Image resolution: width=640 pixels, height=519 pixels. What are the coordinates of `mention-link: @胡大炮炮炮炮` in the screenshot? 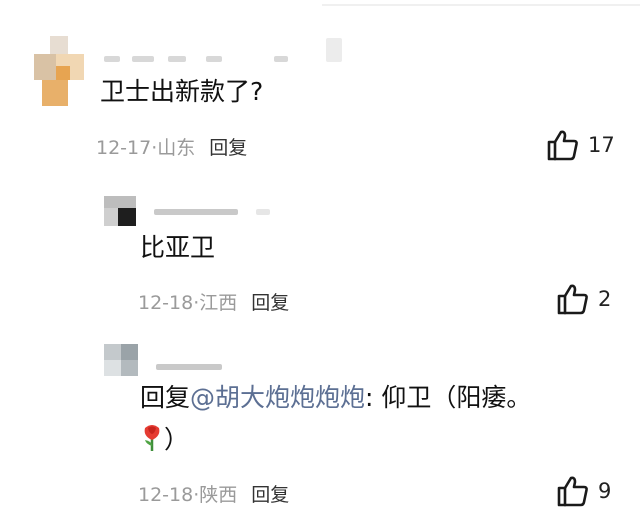 It's located at (277, 397).